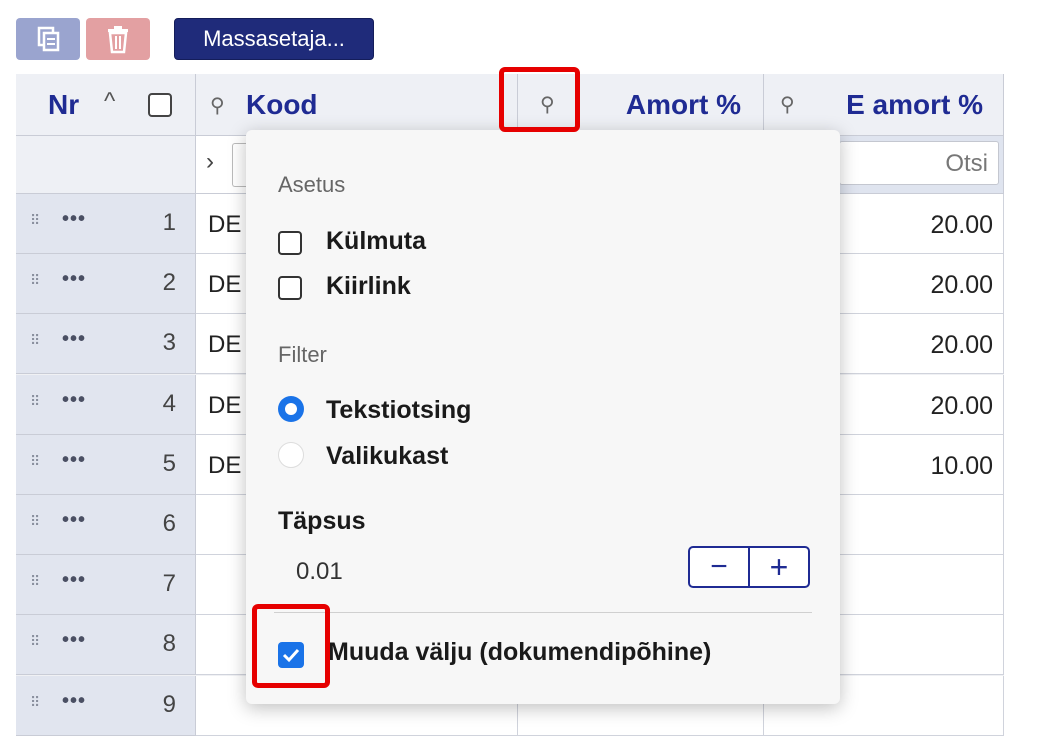 This screenshot has width=1057, height=736. What do you see at coordinates (160, 105) in the screenshot?
I see `select-all-checkbox` at bounding box center [160, 105].